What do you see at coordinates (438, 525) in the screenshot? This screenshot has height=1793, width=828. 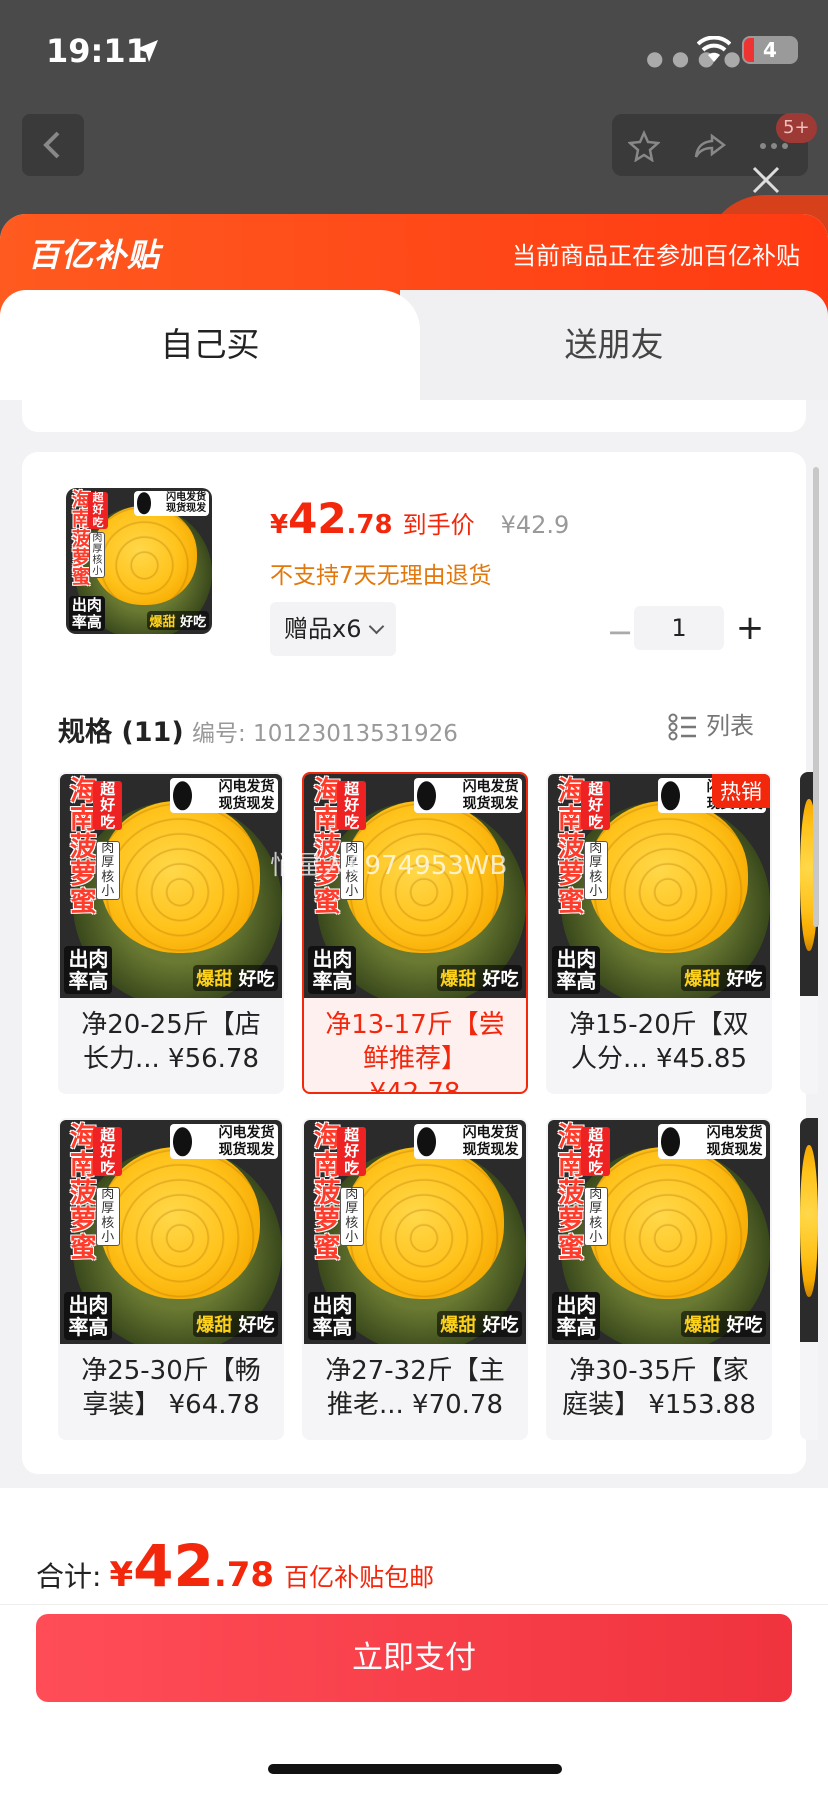 I see `final-price-label: 到手价` at bounding box center [438, 525].